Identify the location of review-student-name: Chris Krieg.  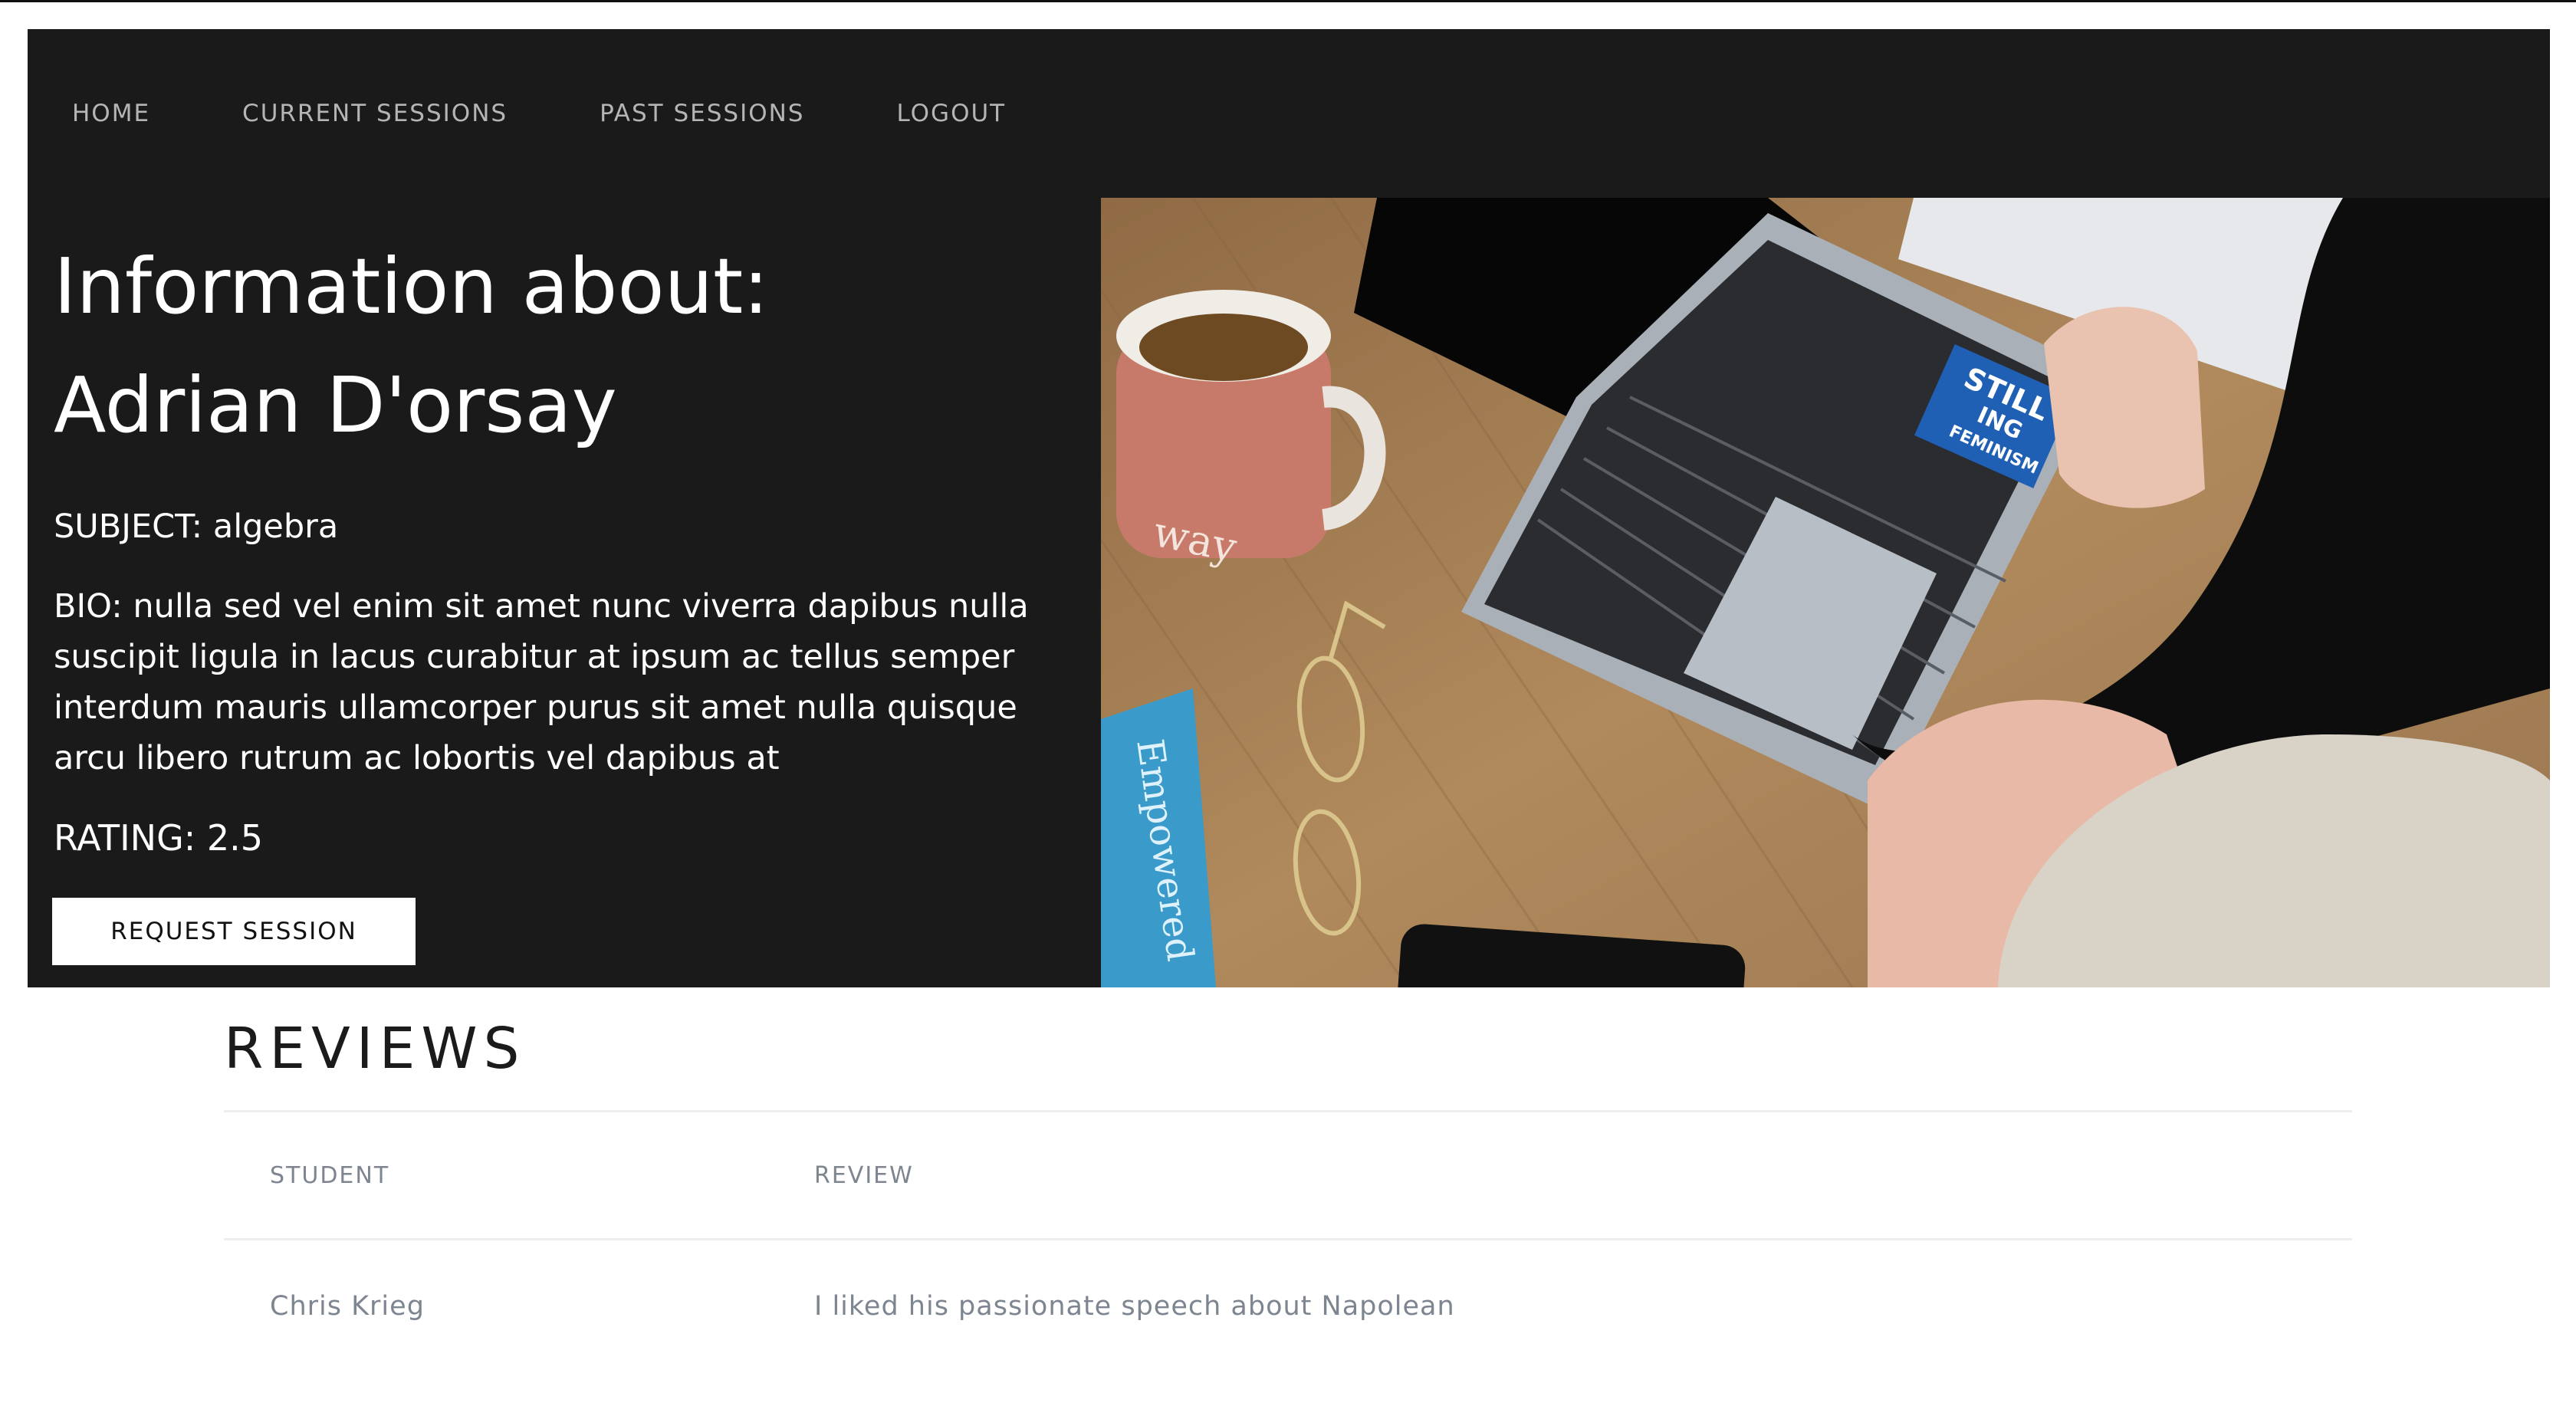
(347, 1306).